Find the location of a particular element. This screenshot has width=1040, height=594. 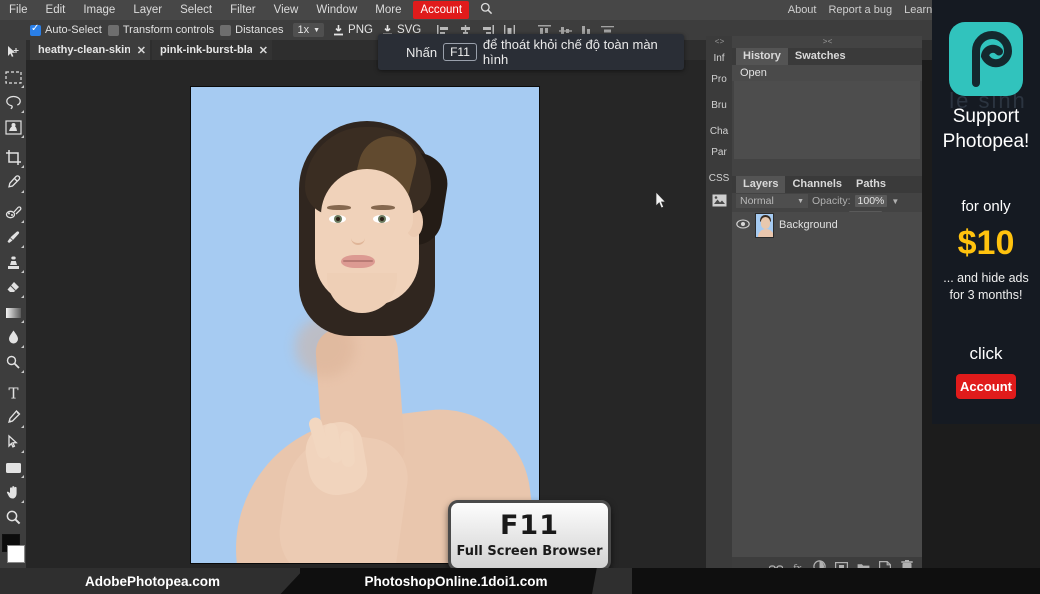

eye-icon is located at coordinates (743, 225).